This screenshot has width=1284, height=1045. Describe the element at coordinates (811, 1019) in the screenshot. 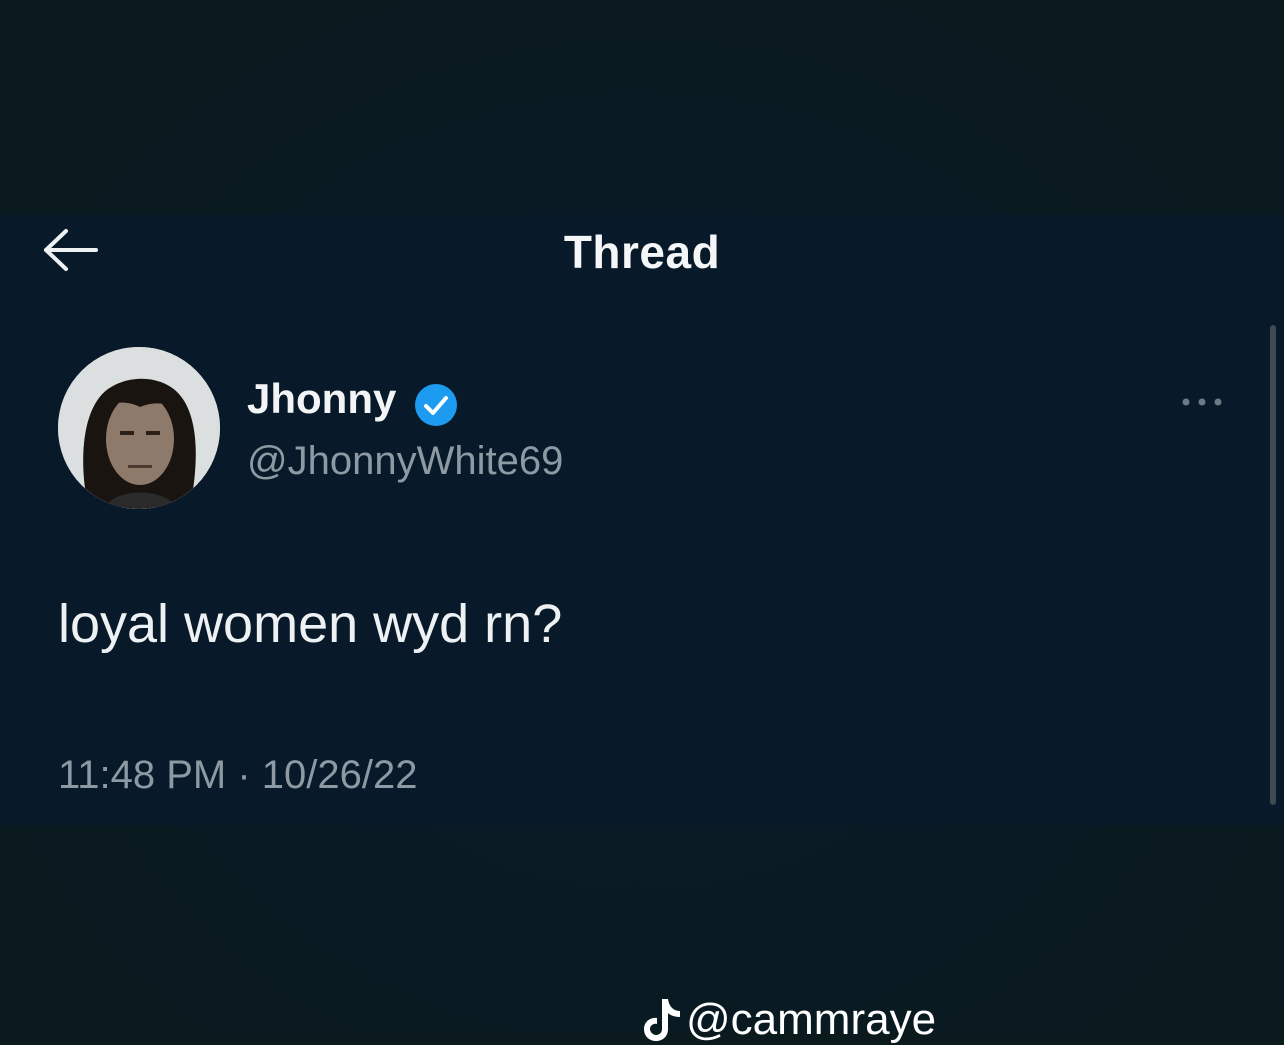

I see `watermark-username: @cammraye` at that location.